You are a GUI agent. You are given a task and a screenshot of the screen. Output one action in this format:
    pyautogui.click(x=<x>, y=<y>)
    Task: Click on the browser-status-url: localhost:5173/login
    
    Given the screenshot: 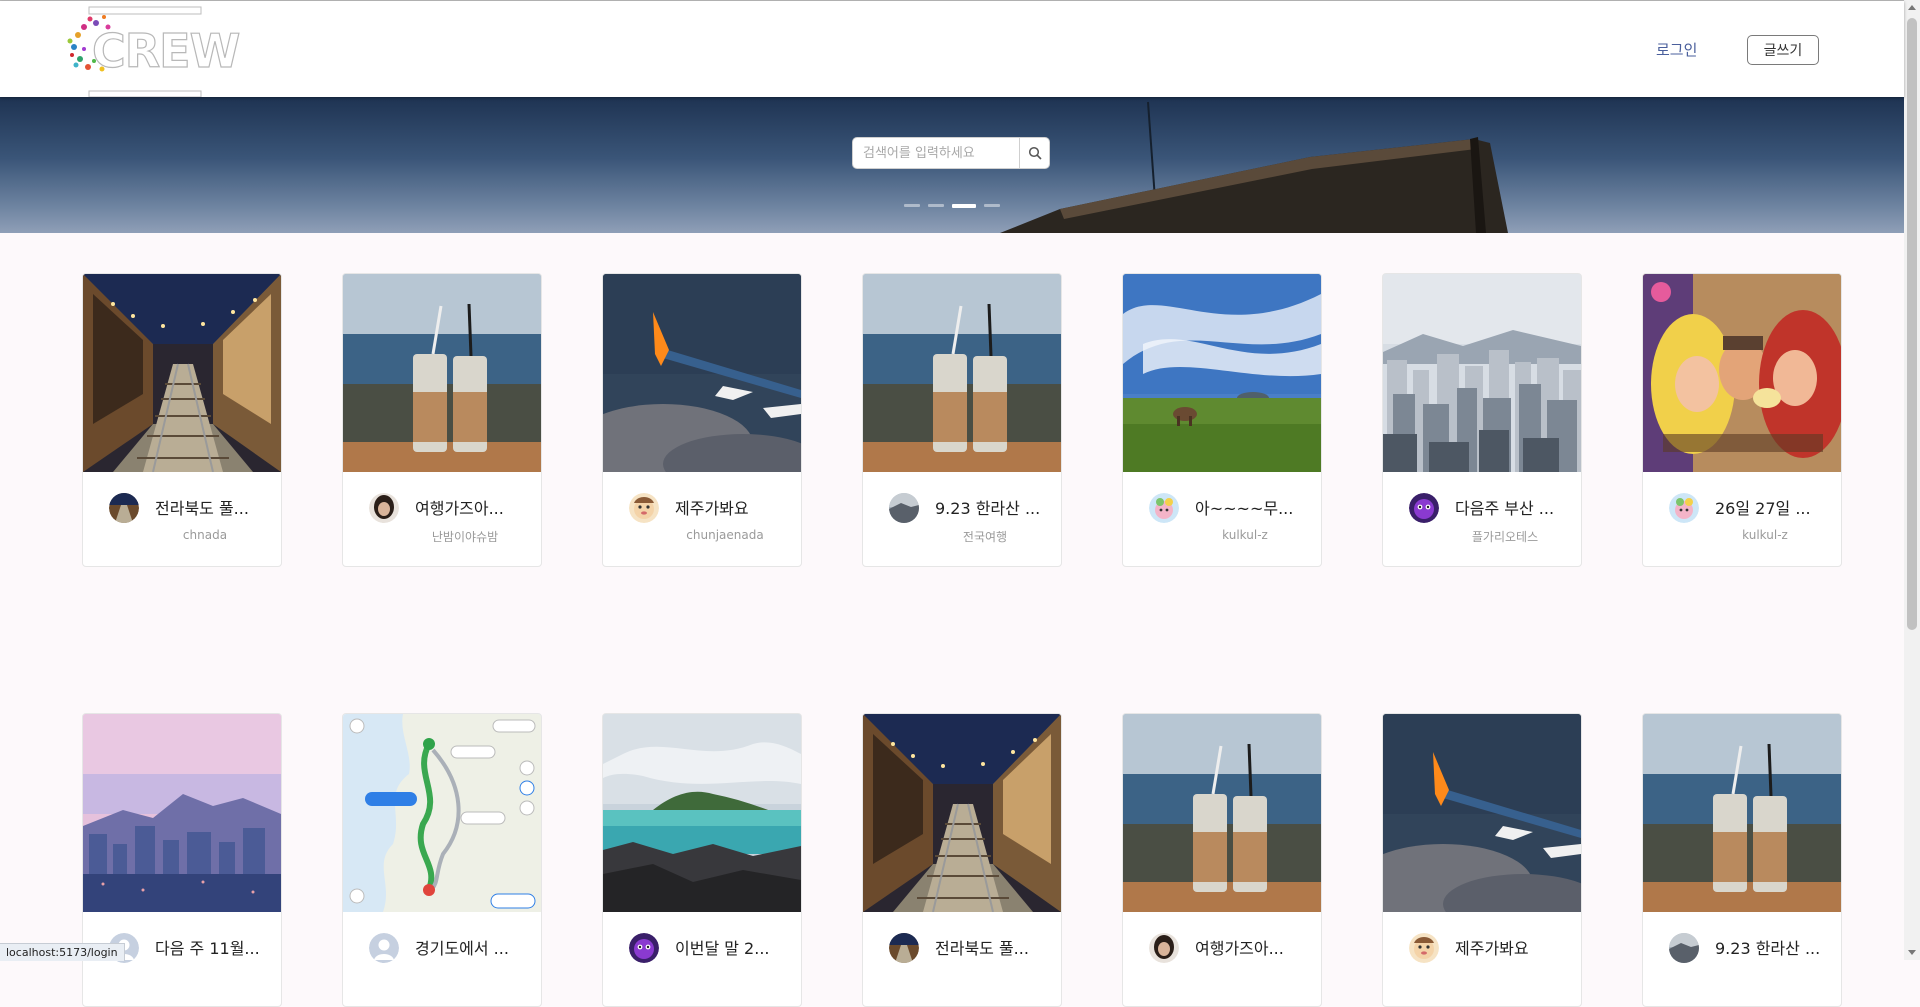 What is the action you would take?
    pyautogui.click(x=62, y=952)
    